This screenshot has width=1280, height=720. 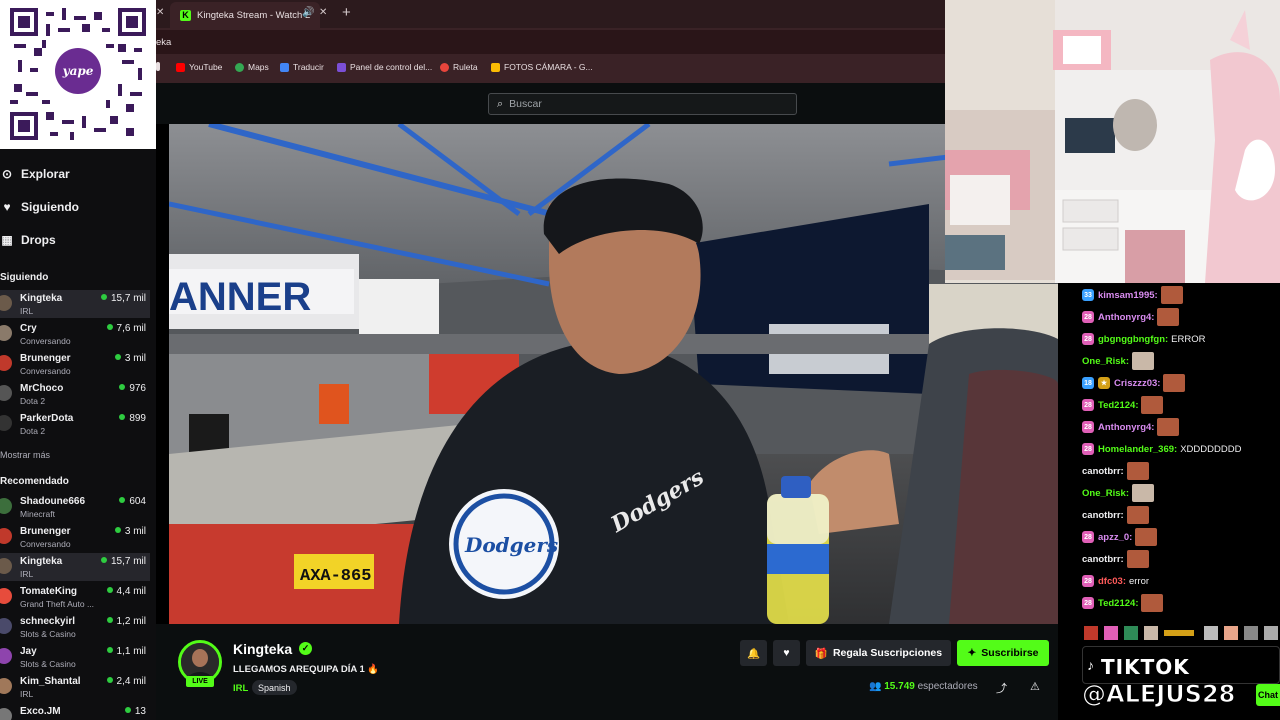 I want to click on viewers-icon: 👥, so click(x=875, y=686).